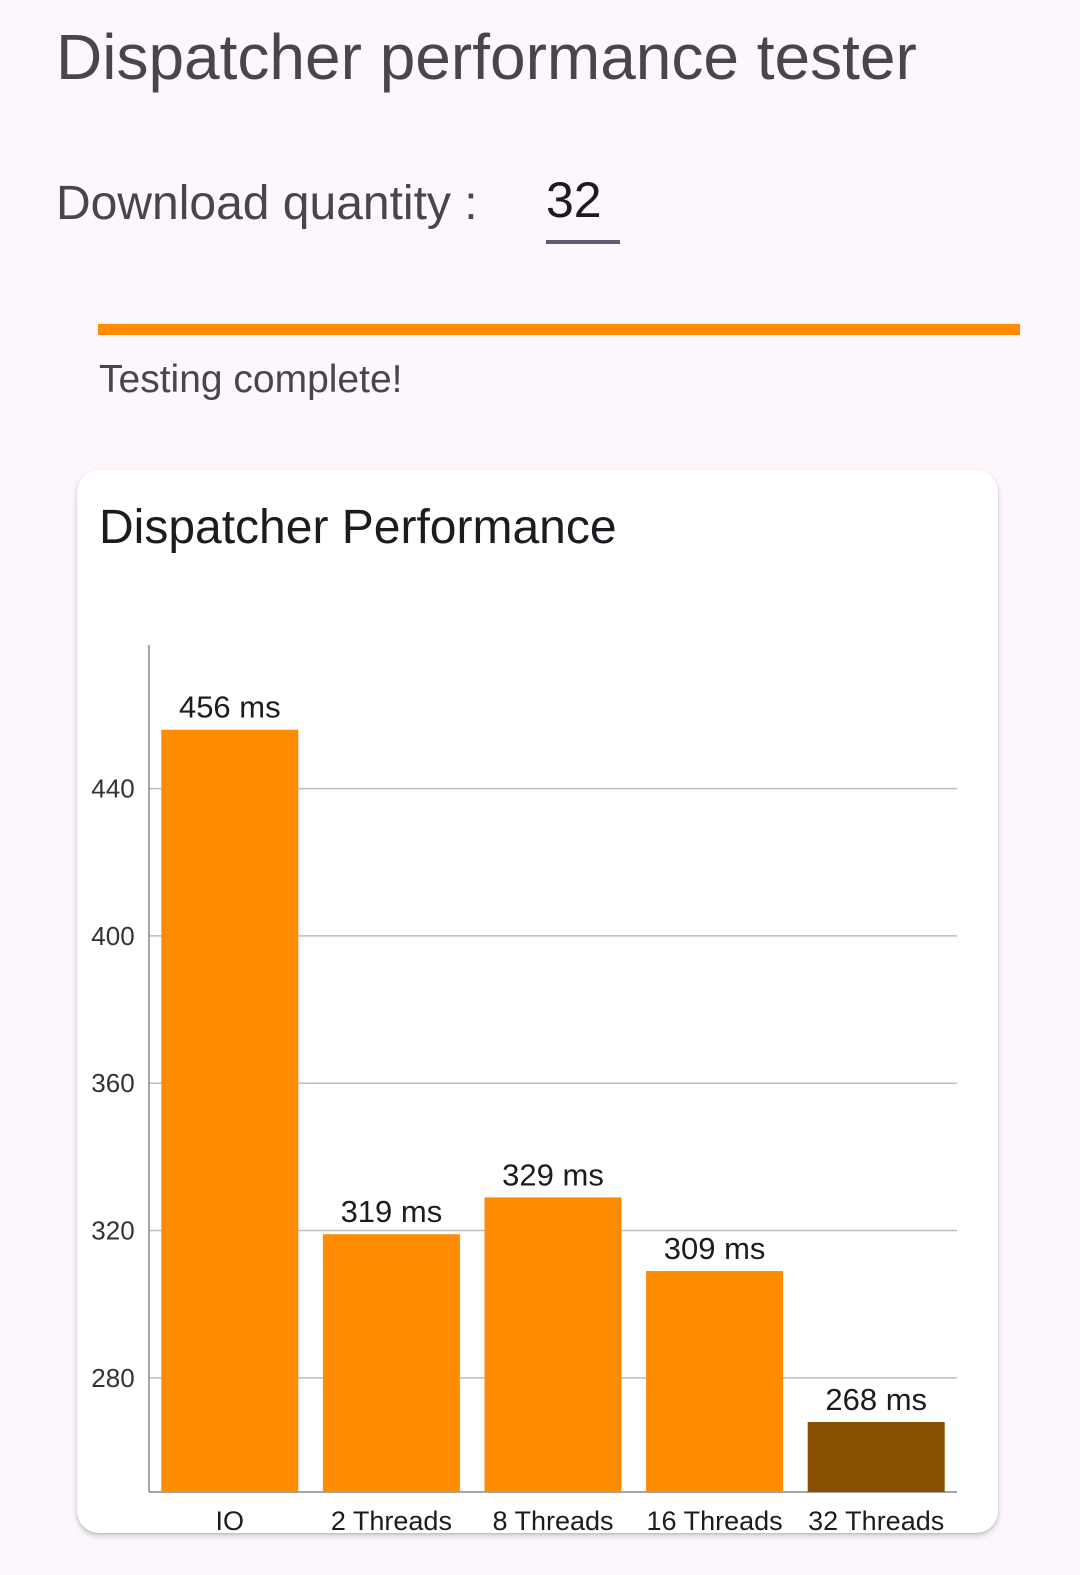 The width and height of the screenshot is (1080, 1575). What do you see at coordinates (230, 1519) in the screenshot?
I see `x-category-label: IO` at bounding box center [230, 1519].